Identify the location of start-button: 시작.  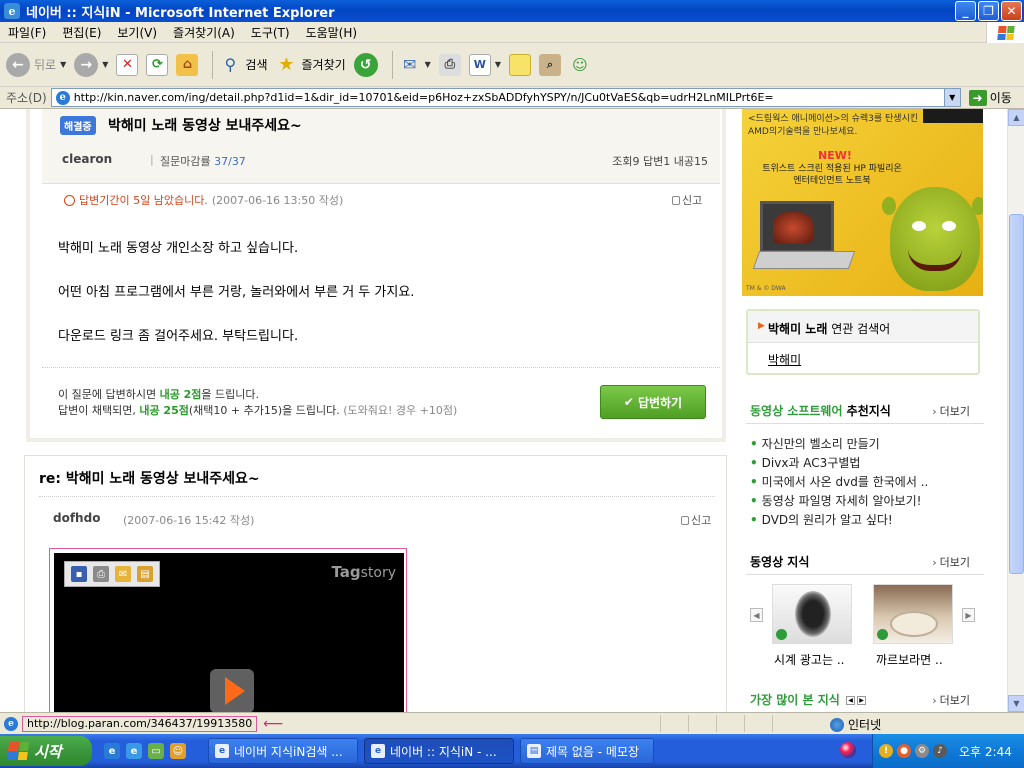
(46, 751).